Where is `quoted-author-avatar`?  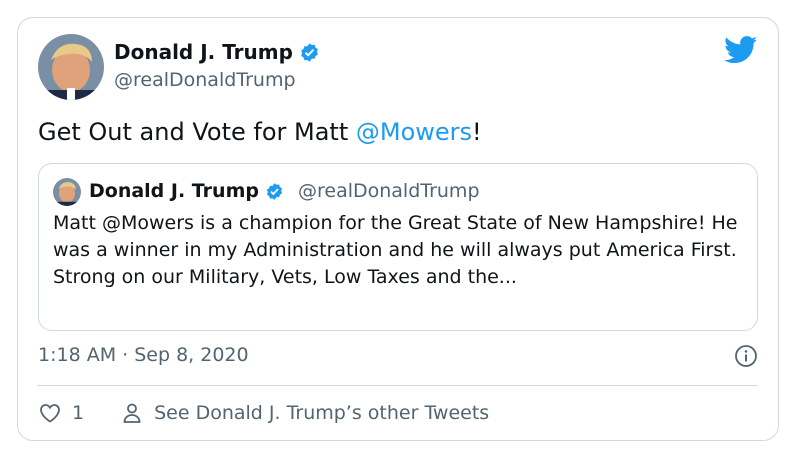 quoted-author-avatar is located at coordinates (67, 192).